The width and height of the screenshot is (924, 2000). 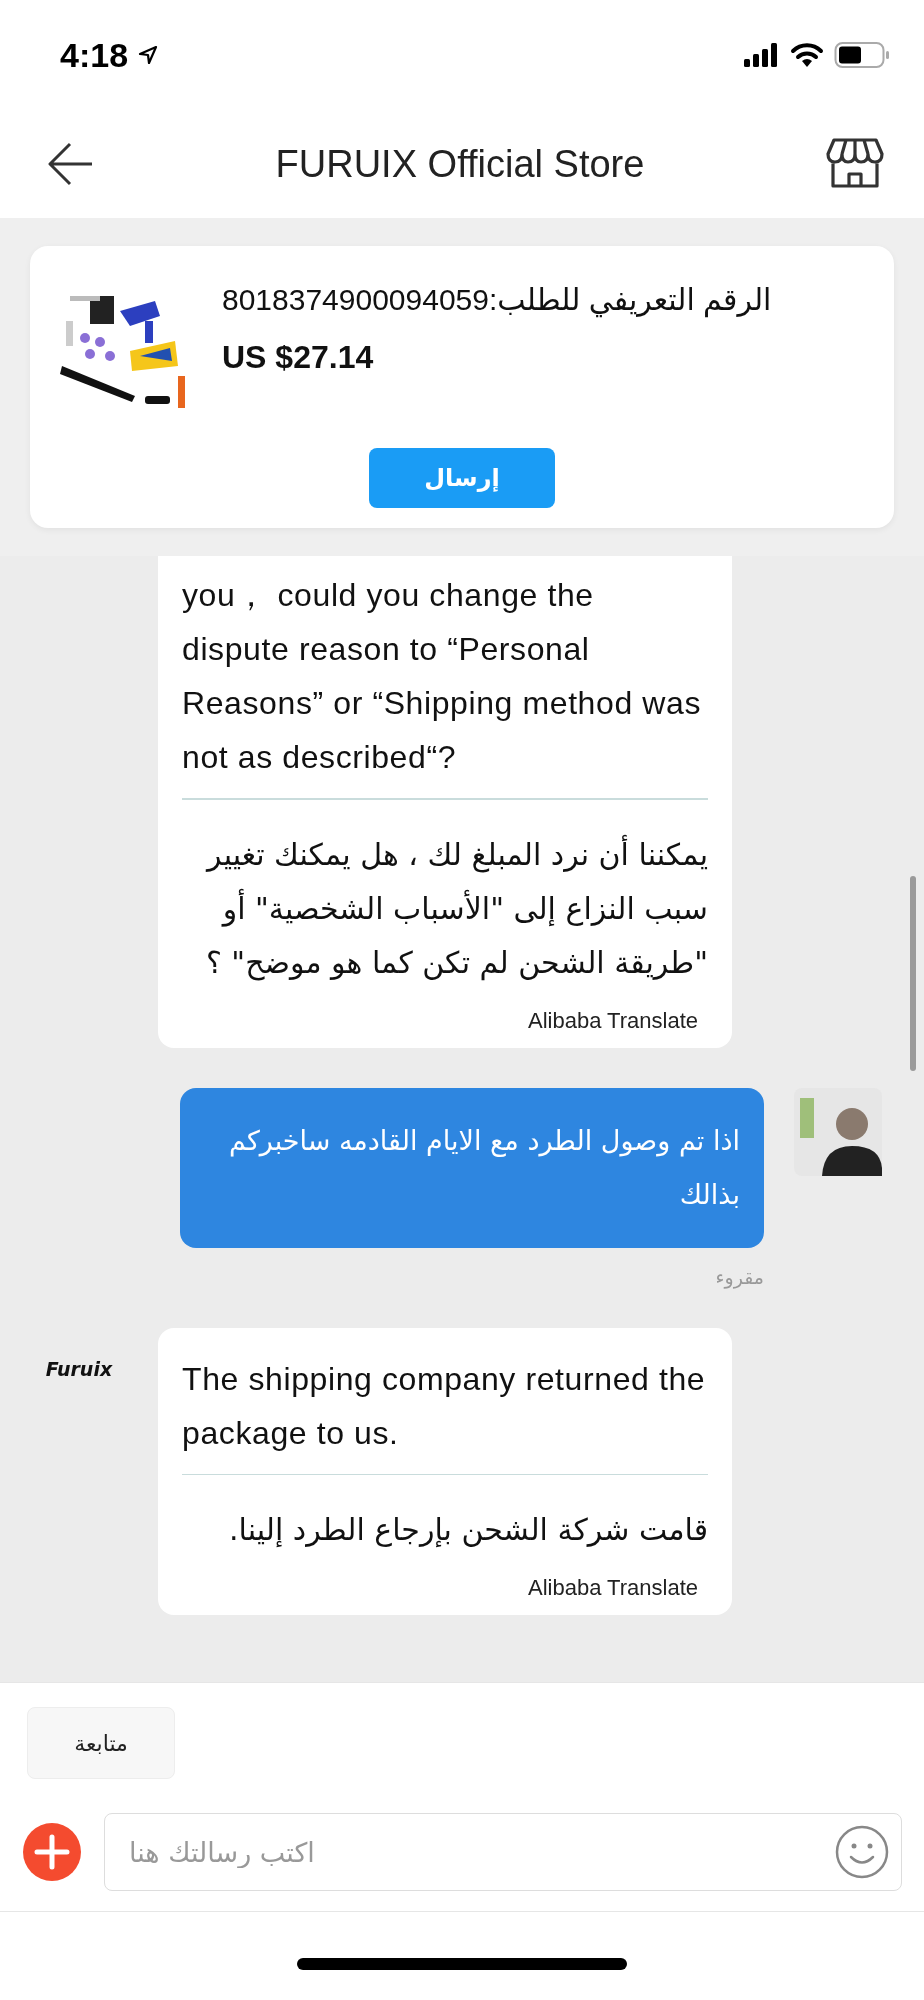 I want to click on store-logo: Furuix, so click(x=79, y=1369).